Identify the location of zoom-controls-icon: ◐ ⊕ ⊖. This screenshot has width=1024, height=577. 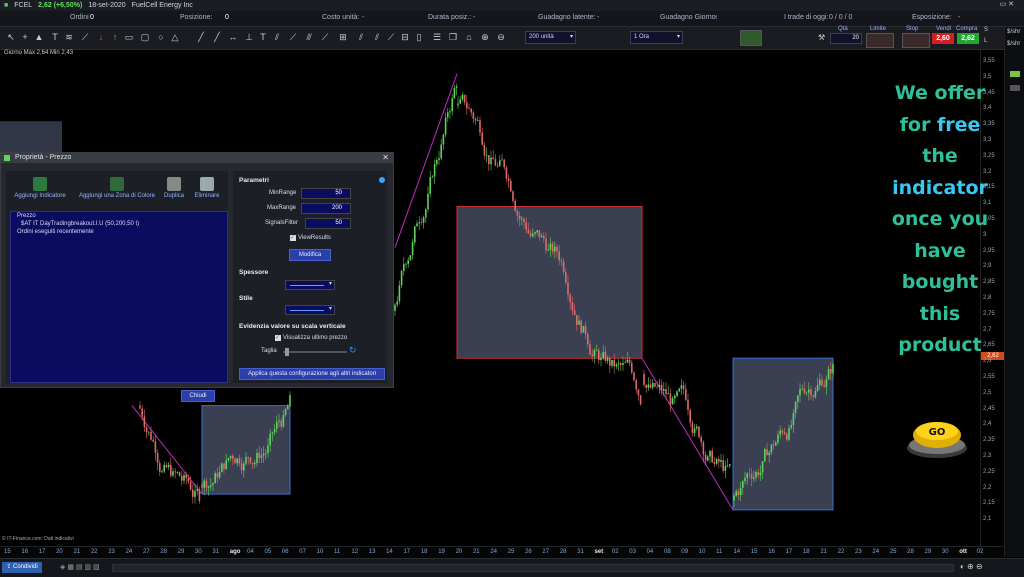
(971, 566).